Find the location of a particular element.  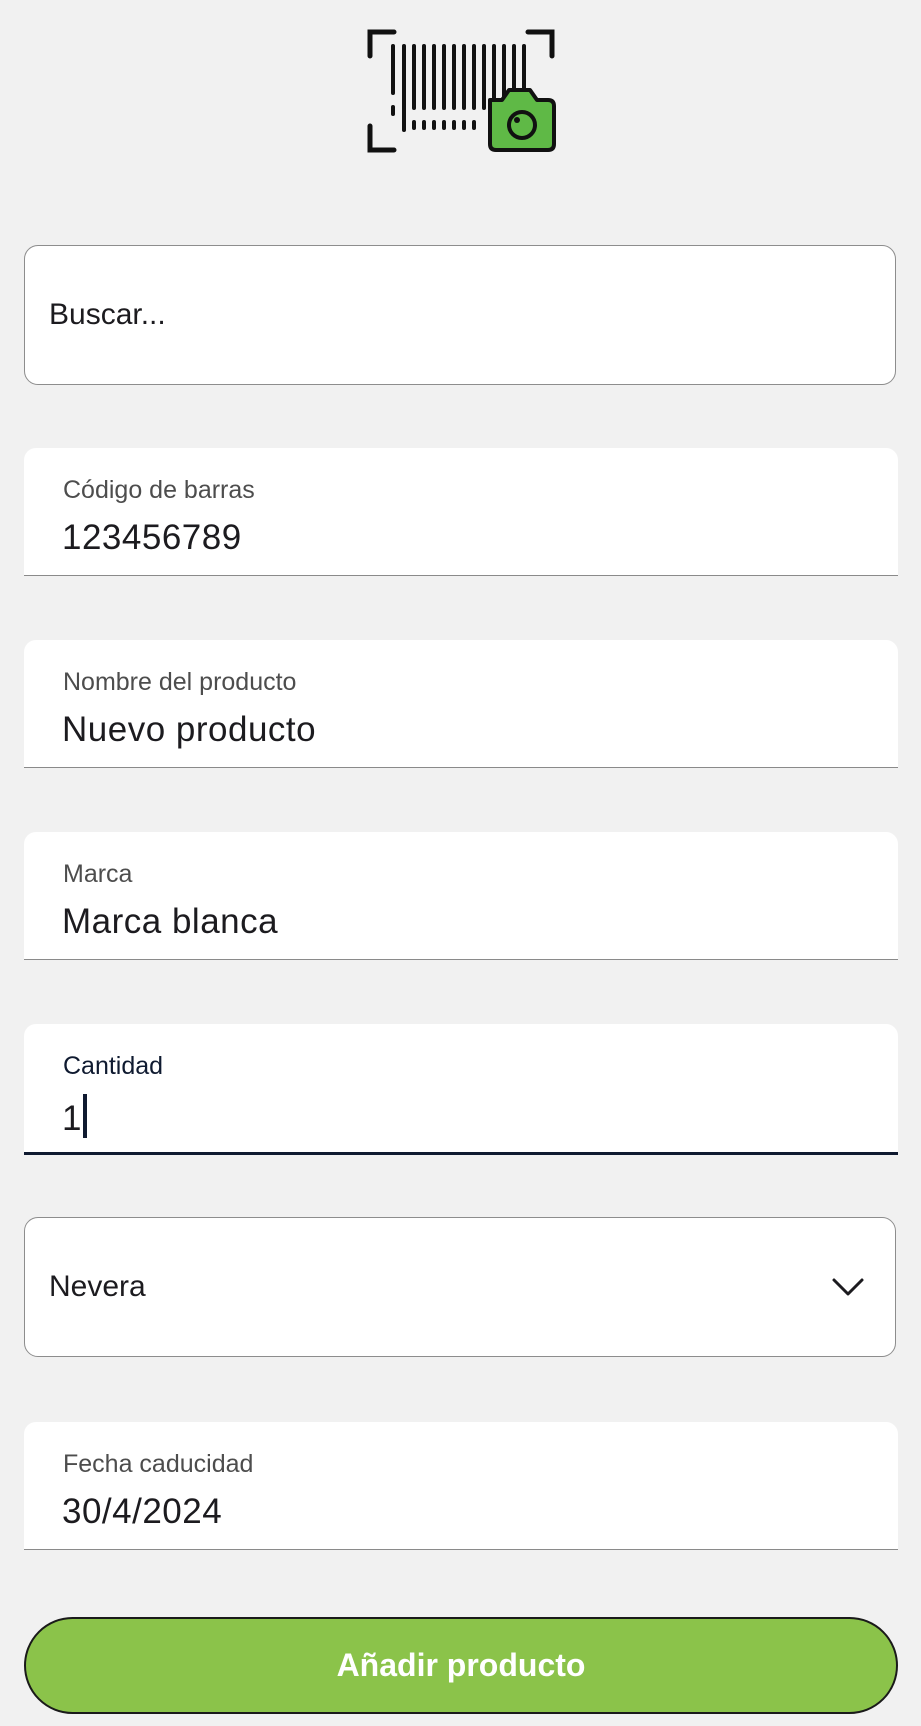

barcode-scanner-icon is located at coordinates (461, 91).